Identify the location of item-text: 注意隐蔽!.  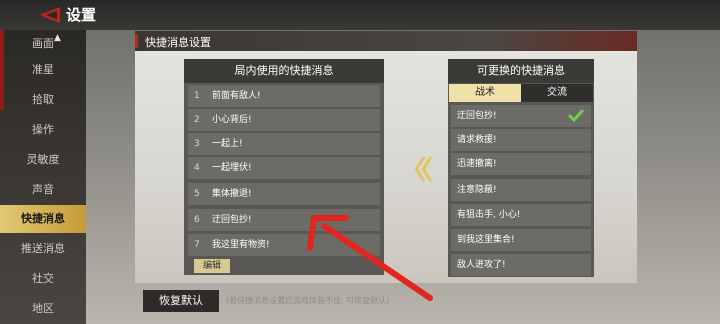
(477, 190).